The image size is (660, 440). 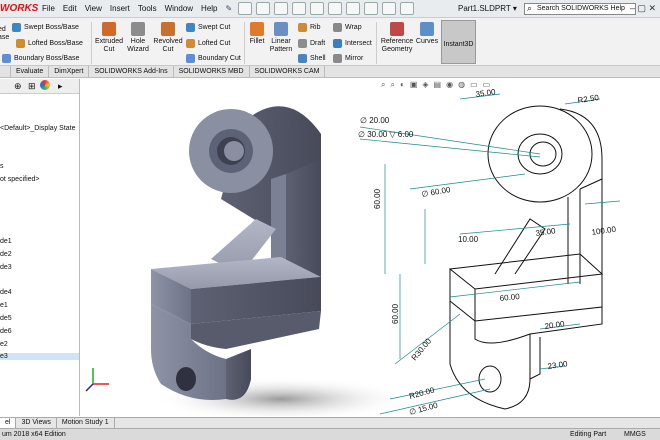 I want to click on tree-material: ot specified>, so click(x=20, y=179).